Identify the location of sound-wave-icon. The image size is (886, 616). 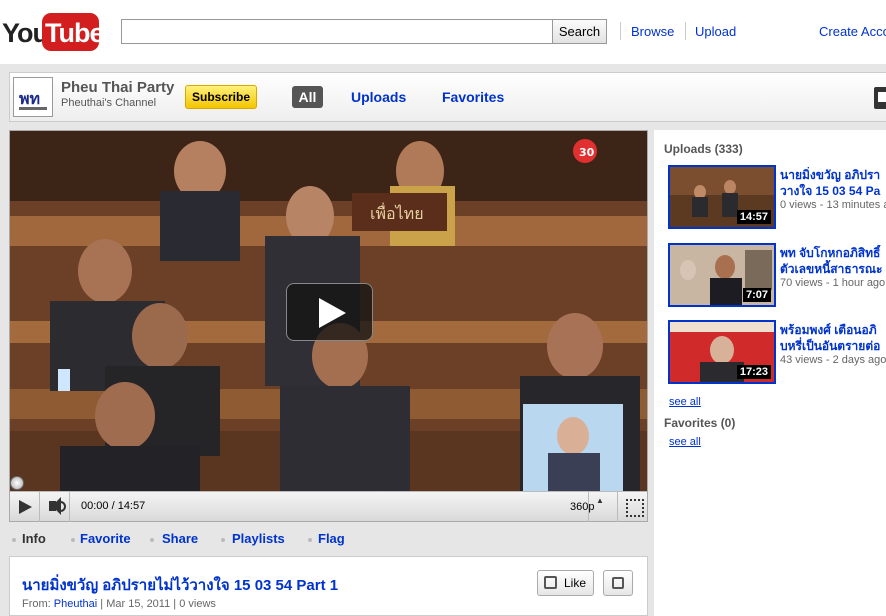
(63, 506).